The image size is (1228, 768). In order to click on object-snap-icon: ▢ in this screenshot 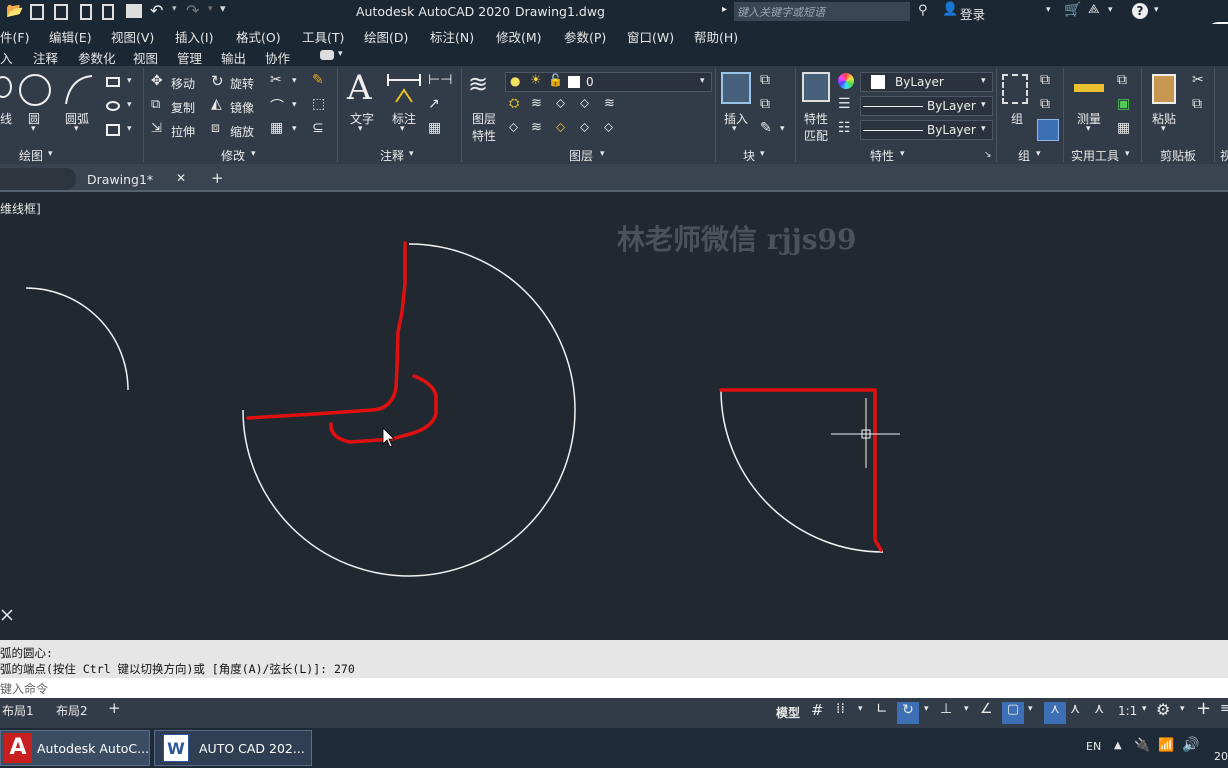, I will do `click(1013, 713)`.